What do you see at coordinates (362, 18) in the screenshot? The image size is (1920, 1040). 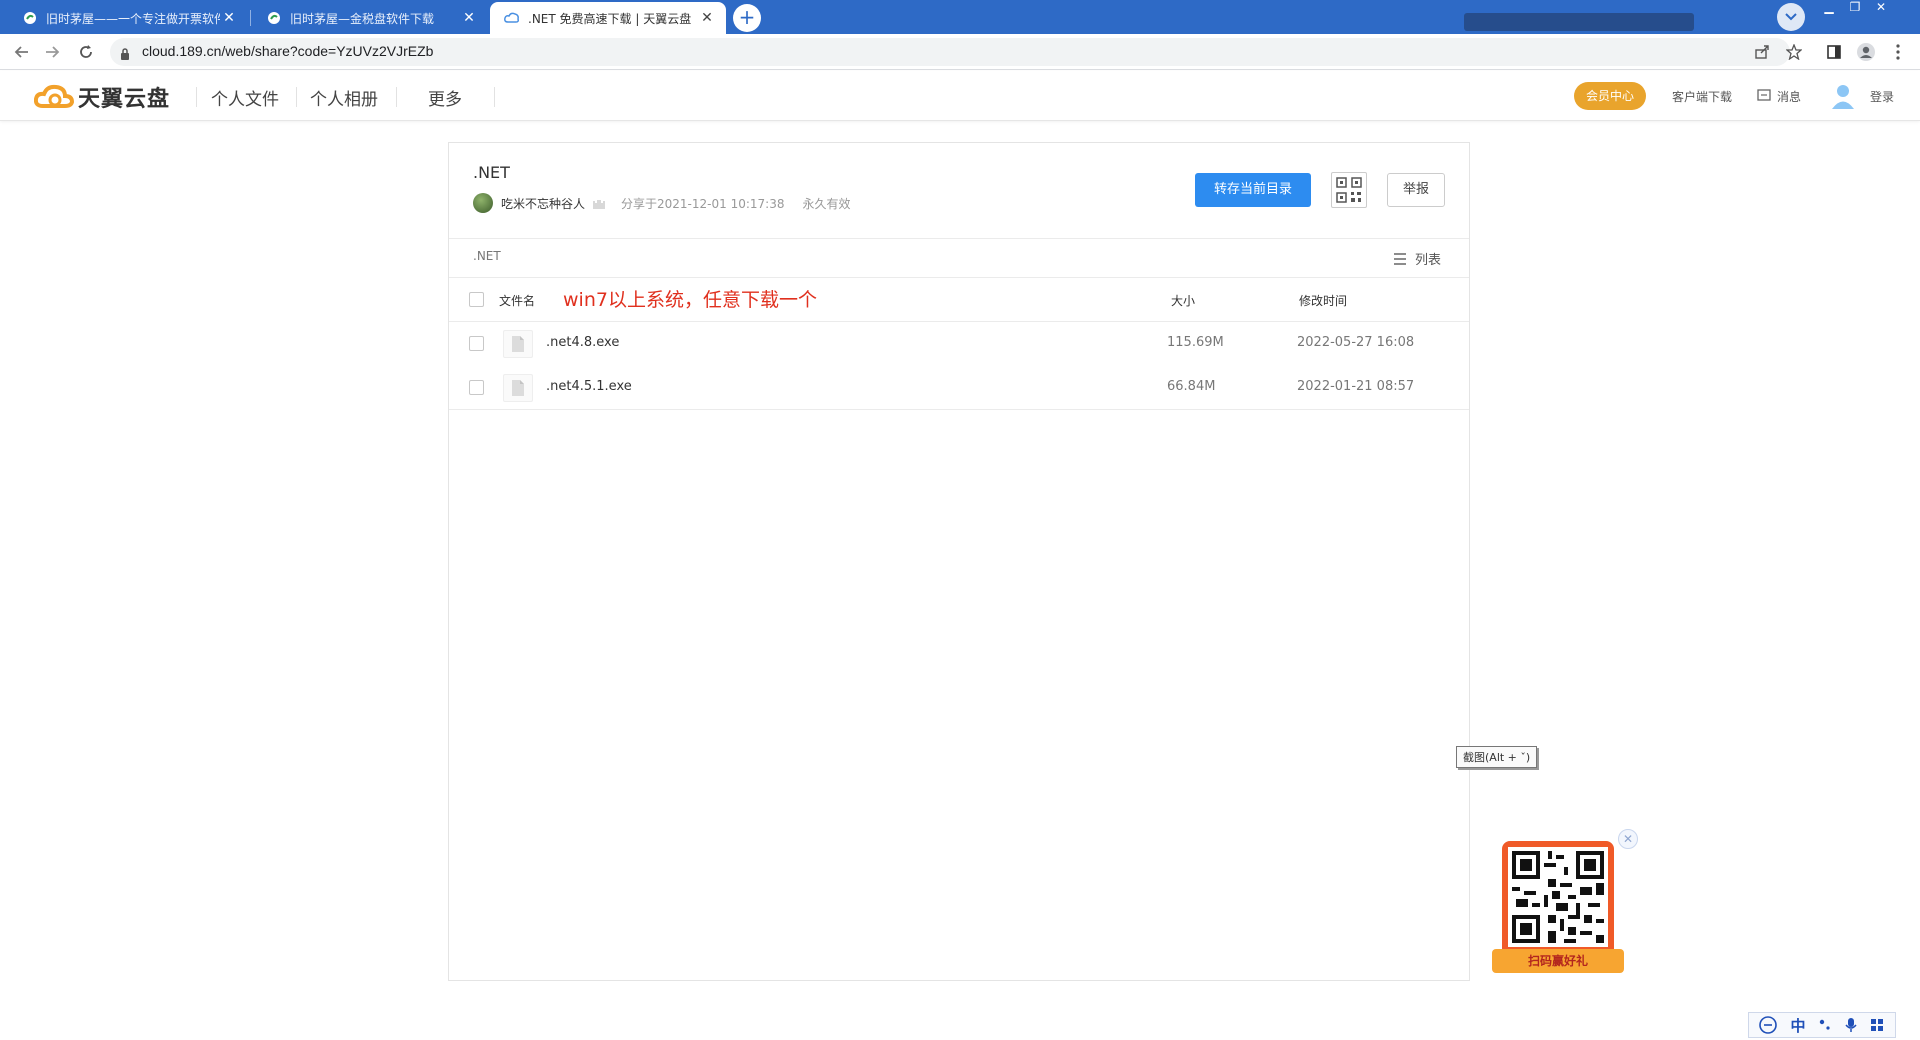 I see `tab-title: 旧时茅屋—金税盘软件下载` at bounding box center [362, 18].